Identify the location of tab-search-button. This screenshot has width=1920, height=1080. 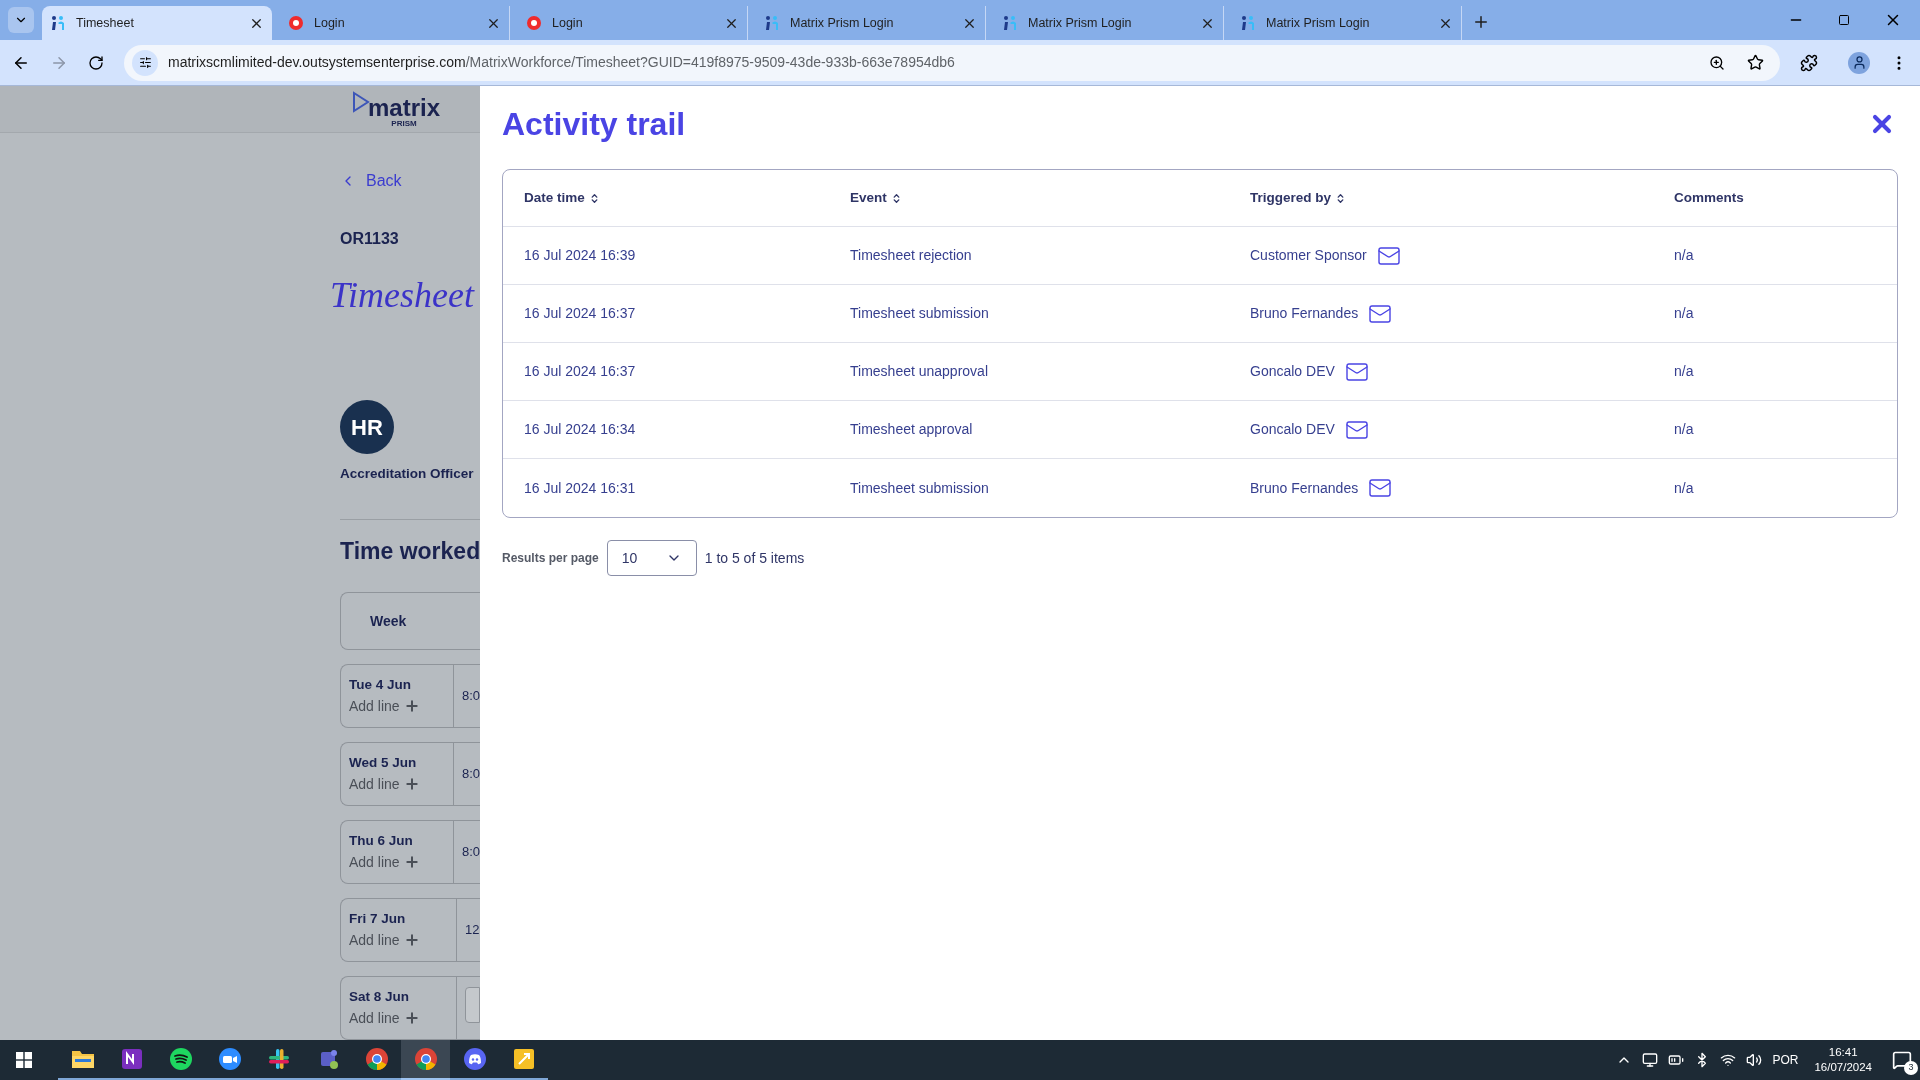
(21, 20).